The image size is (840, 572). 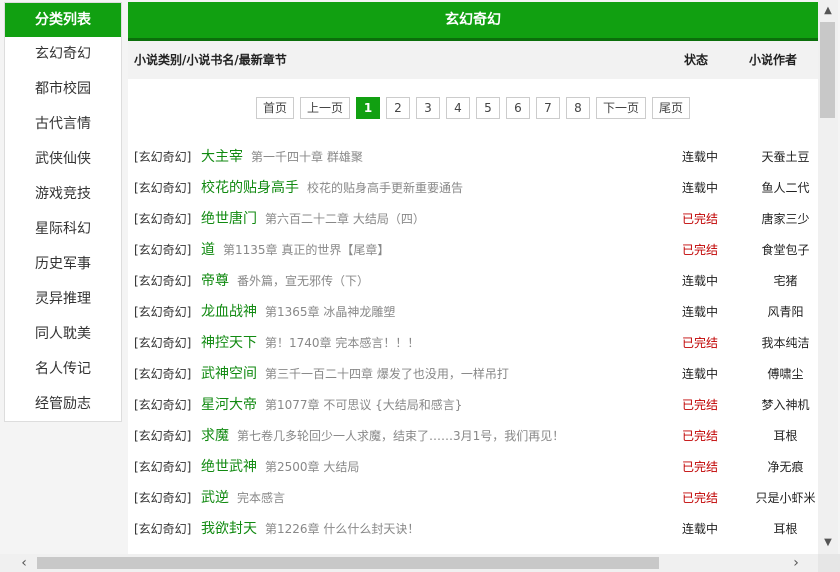 I want to click on first-page-button: 首页, so click(x=274, y=108).